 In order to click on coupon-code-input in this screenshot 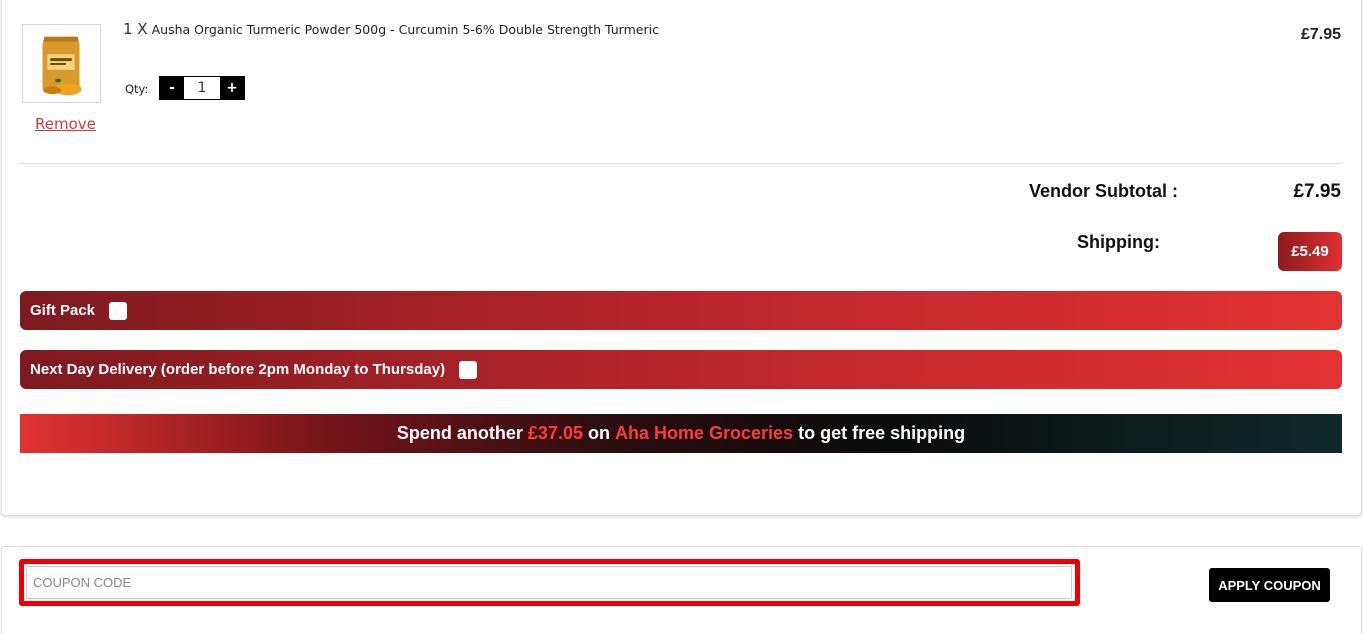, I will do `click(549, 582)`.